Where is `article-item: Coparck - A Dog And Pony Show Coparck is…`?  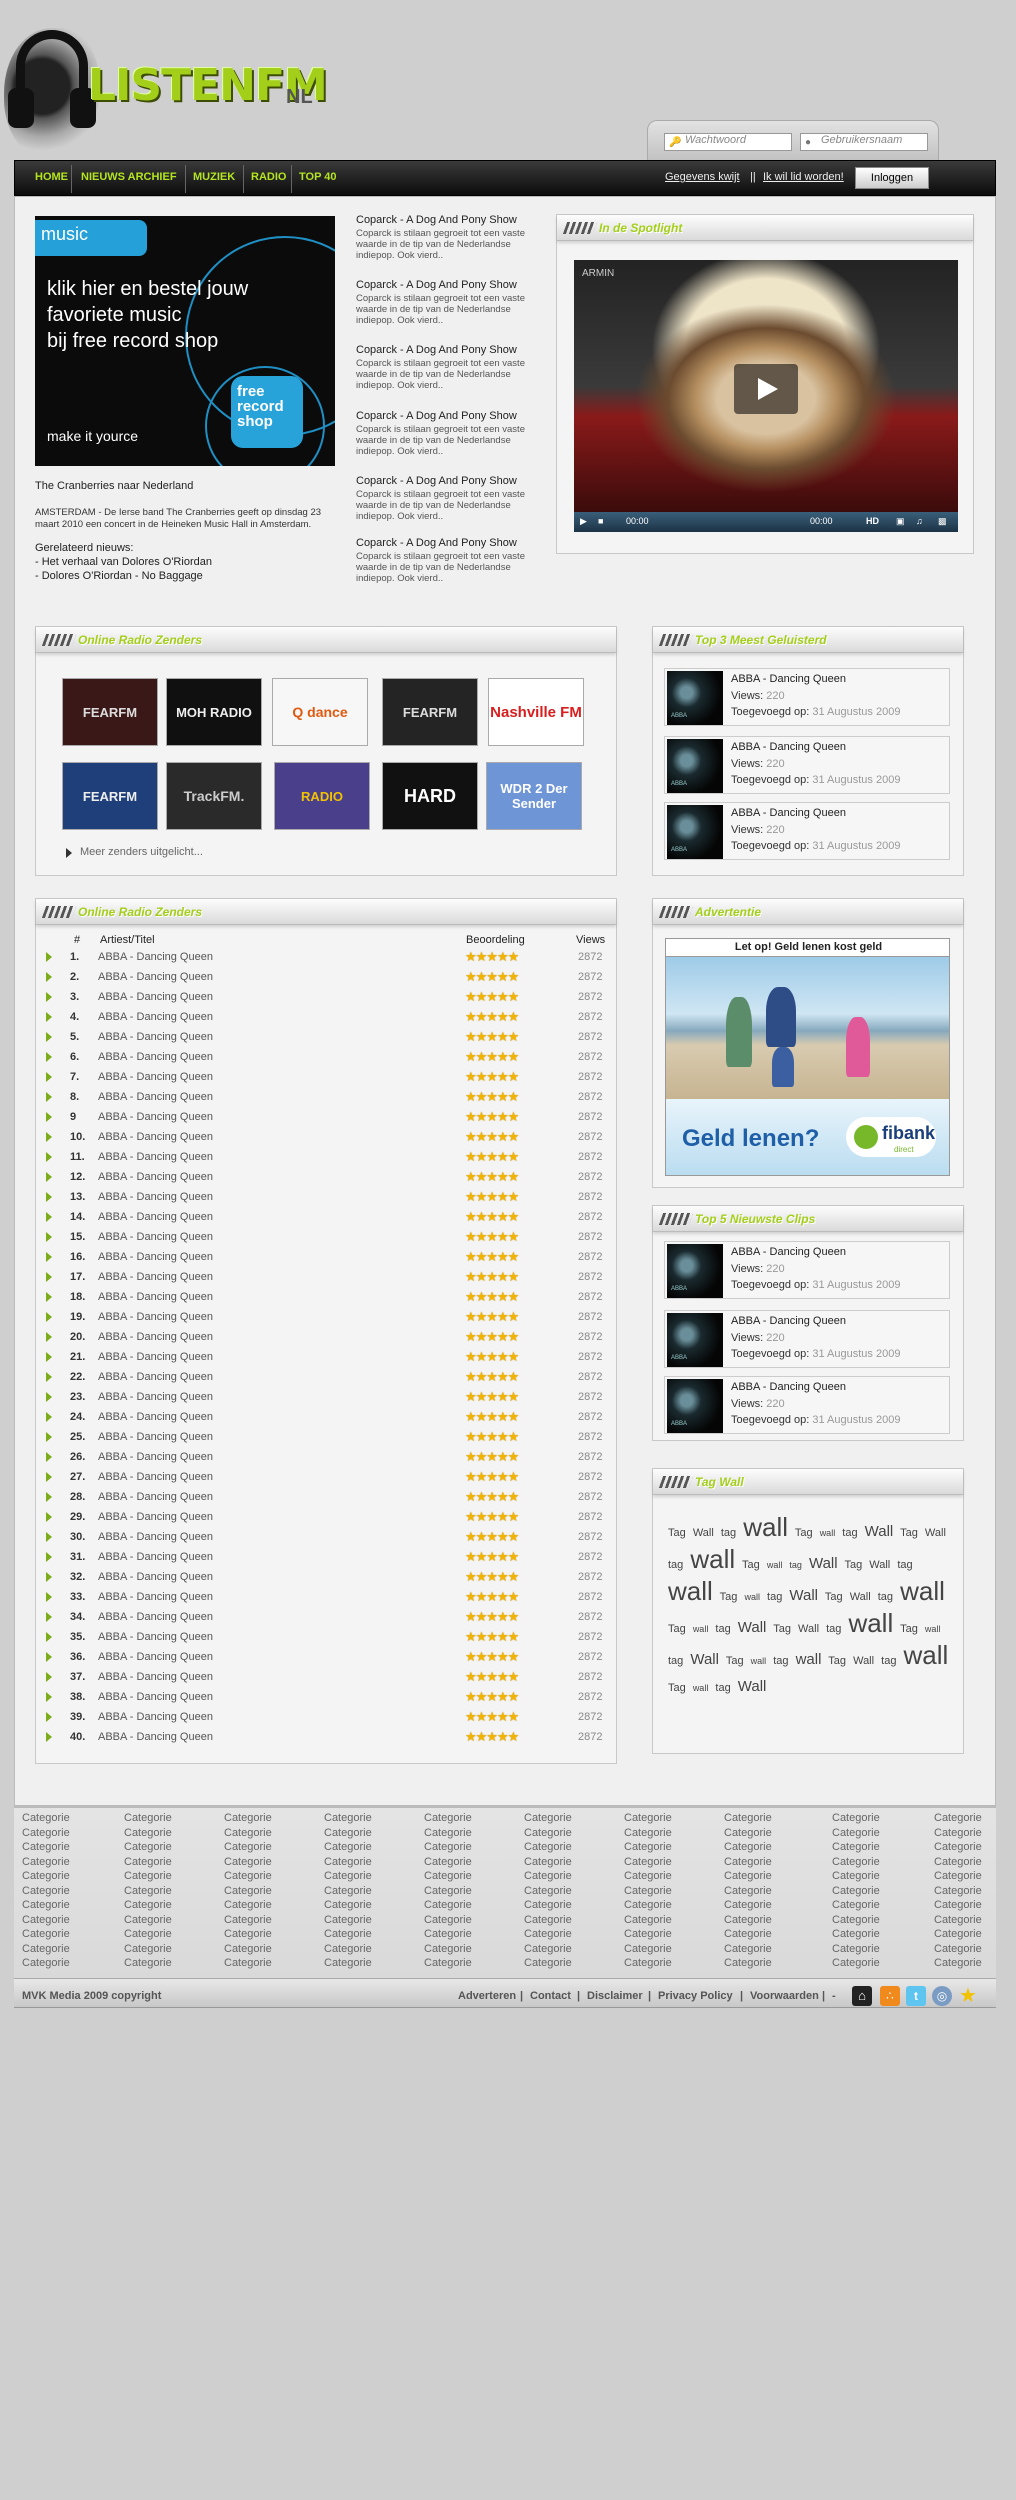
article-item: Coparck - A Dog And Pony Show Coparck is… is located at coordinates (451, 302).